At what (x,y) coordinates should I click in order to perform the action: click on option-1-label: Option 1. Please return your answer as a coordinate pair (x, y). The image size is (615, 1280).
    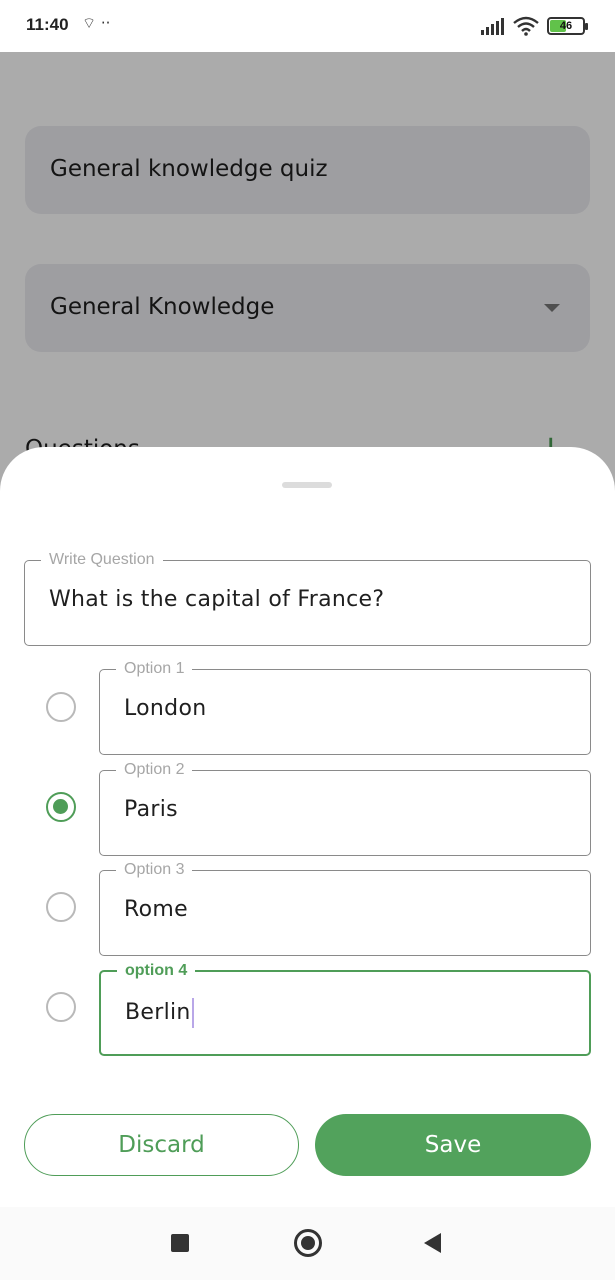
    Looking at the image, I should click on (154, 669).